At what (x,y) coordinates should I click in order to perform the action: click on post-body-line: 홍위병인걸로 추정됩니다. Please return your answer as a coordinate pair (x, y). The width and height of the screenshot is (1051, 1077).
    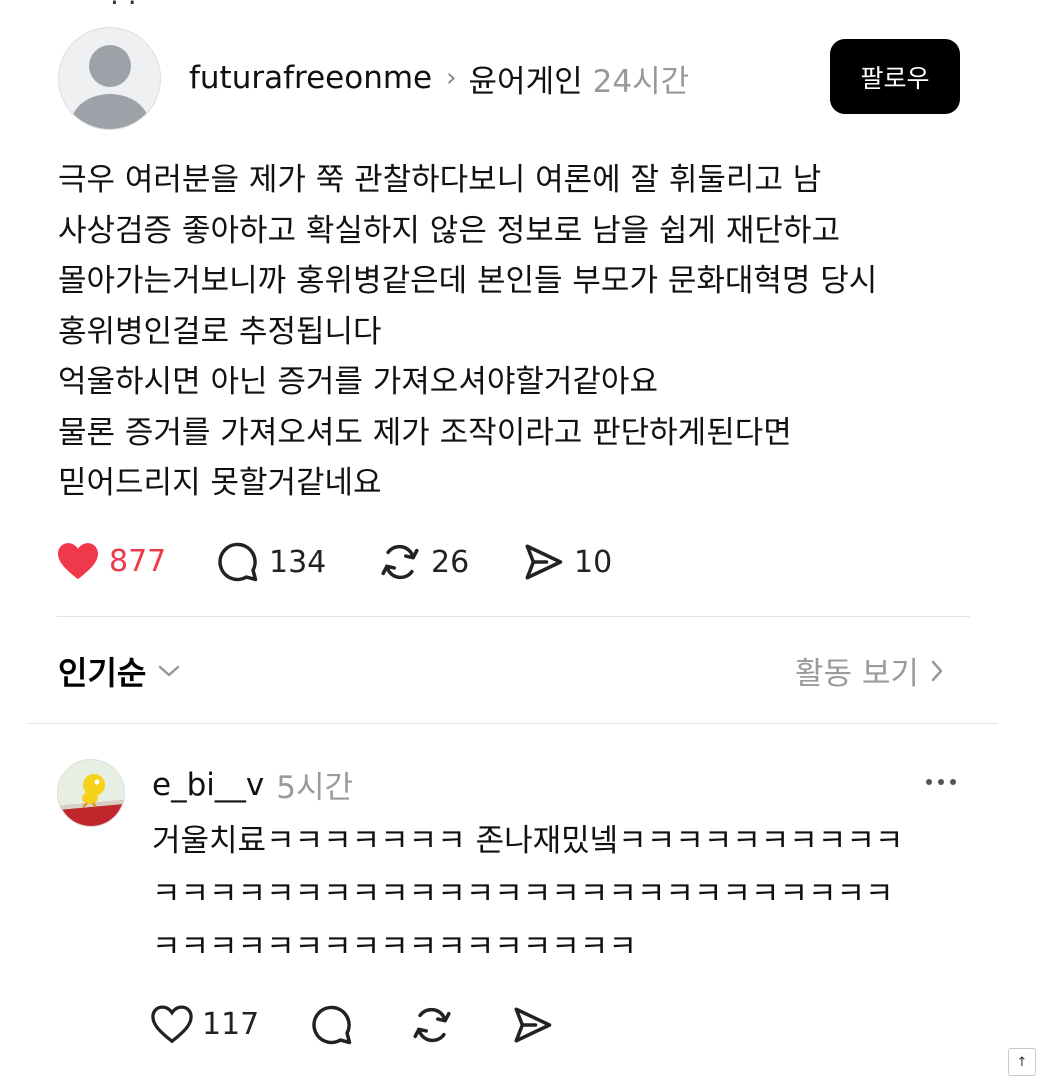
    Looking at the image, I should click on (220, 331).